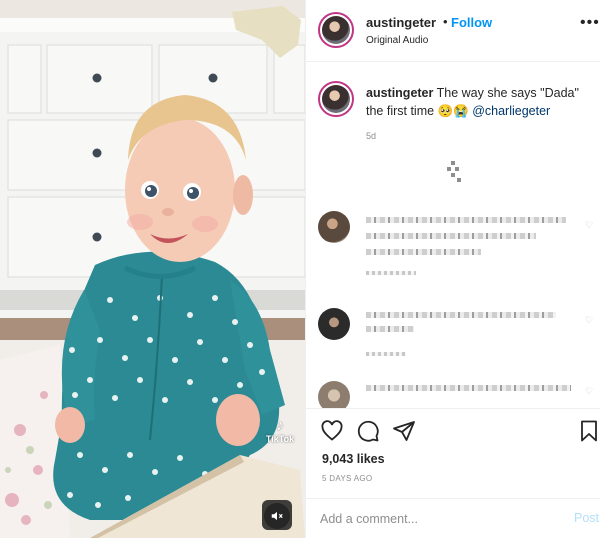 The image size is (600, 538). What do you see at coordinates (371, 136) in the screenshot?
I see `caption-timestamp: 5d` at bounding box center [371, 136].